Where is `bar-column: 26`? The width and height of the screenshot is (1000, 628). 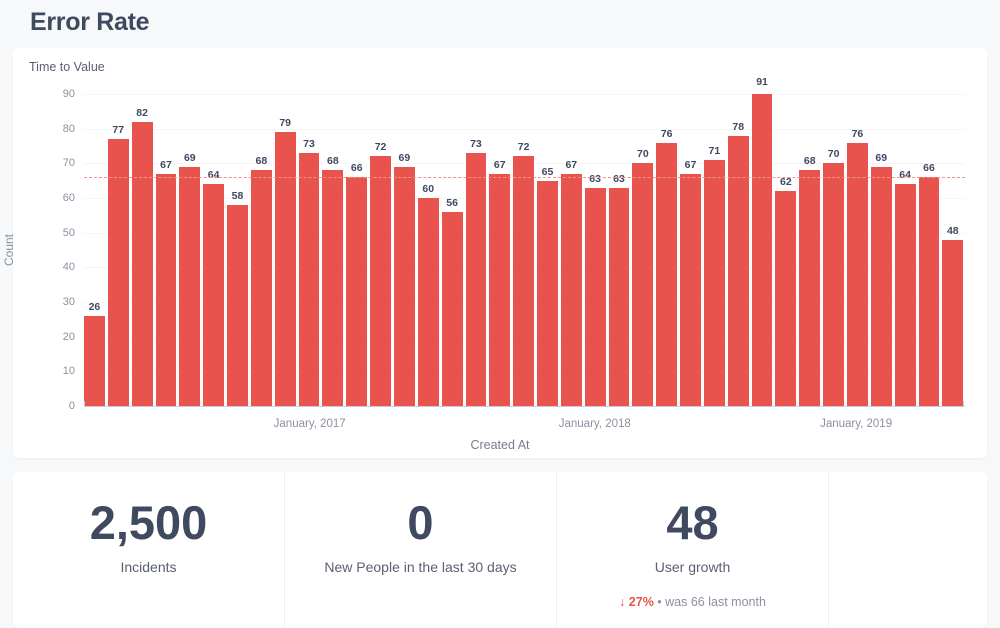
bar-column: 26 is located at coordinates (94, 250).